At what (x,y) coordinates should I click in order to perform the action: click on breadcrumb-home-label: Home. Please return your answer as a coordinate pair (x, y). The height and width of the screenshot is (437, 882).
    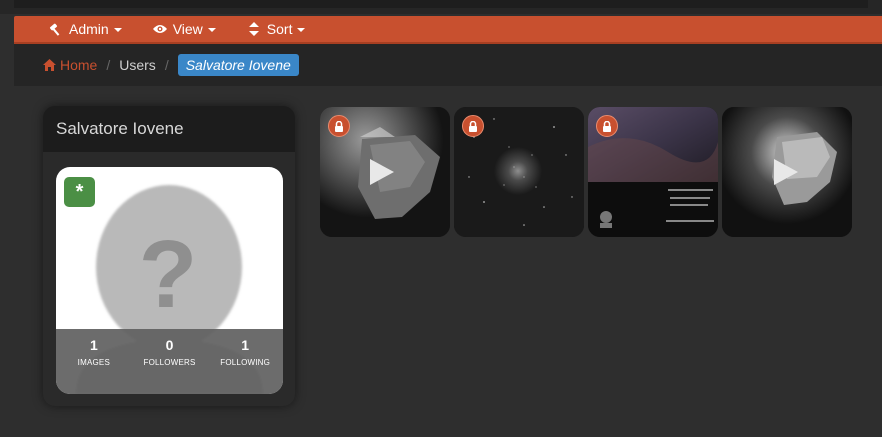
    Looking at the image, I should click on (79, 65).